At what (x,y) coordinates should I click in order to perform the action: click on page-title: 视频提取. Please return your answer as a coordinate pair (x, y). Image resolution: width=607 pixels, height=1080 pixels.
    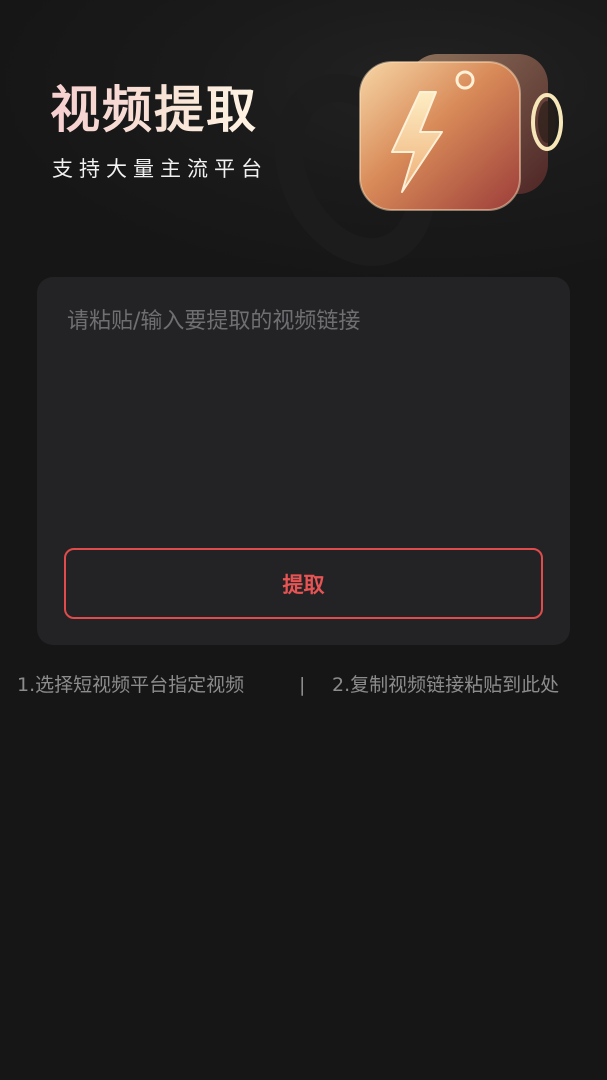
    Looking at the image, I should click on (154, 110).